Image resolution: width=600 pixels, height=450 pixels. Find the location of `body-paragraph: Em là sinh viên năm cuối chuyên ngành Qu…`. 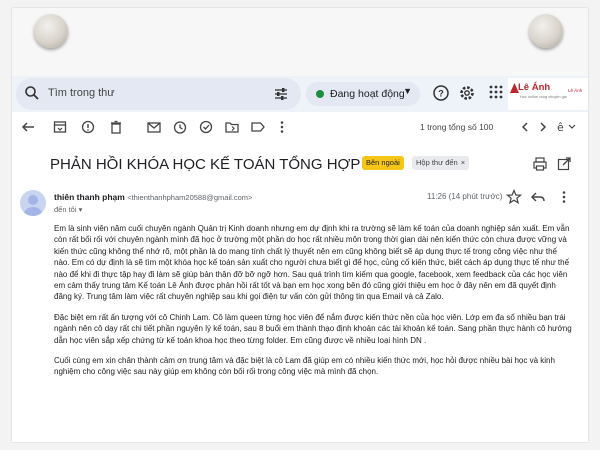

body-paragraph: Em là sinh viên năm cuối chuyên ngành Qu… is located at coordinates (312, 263).